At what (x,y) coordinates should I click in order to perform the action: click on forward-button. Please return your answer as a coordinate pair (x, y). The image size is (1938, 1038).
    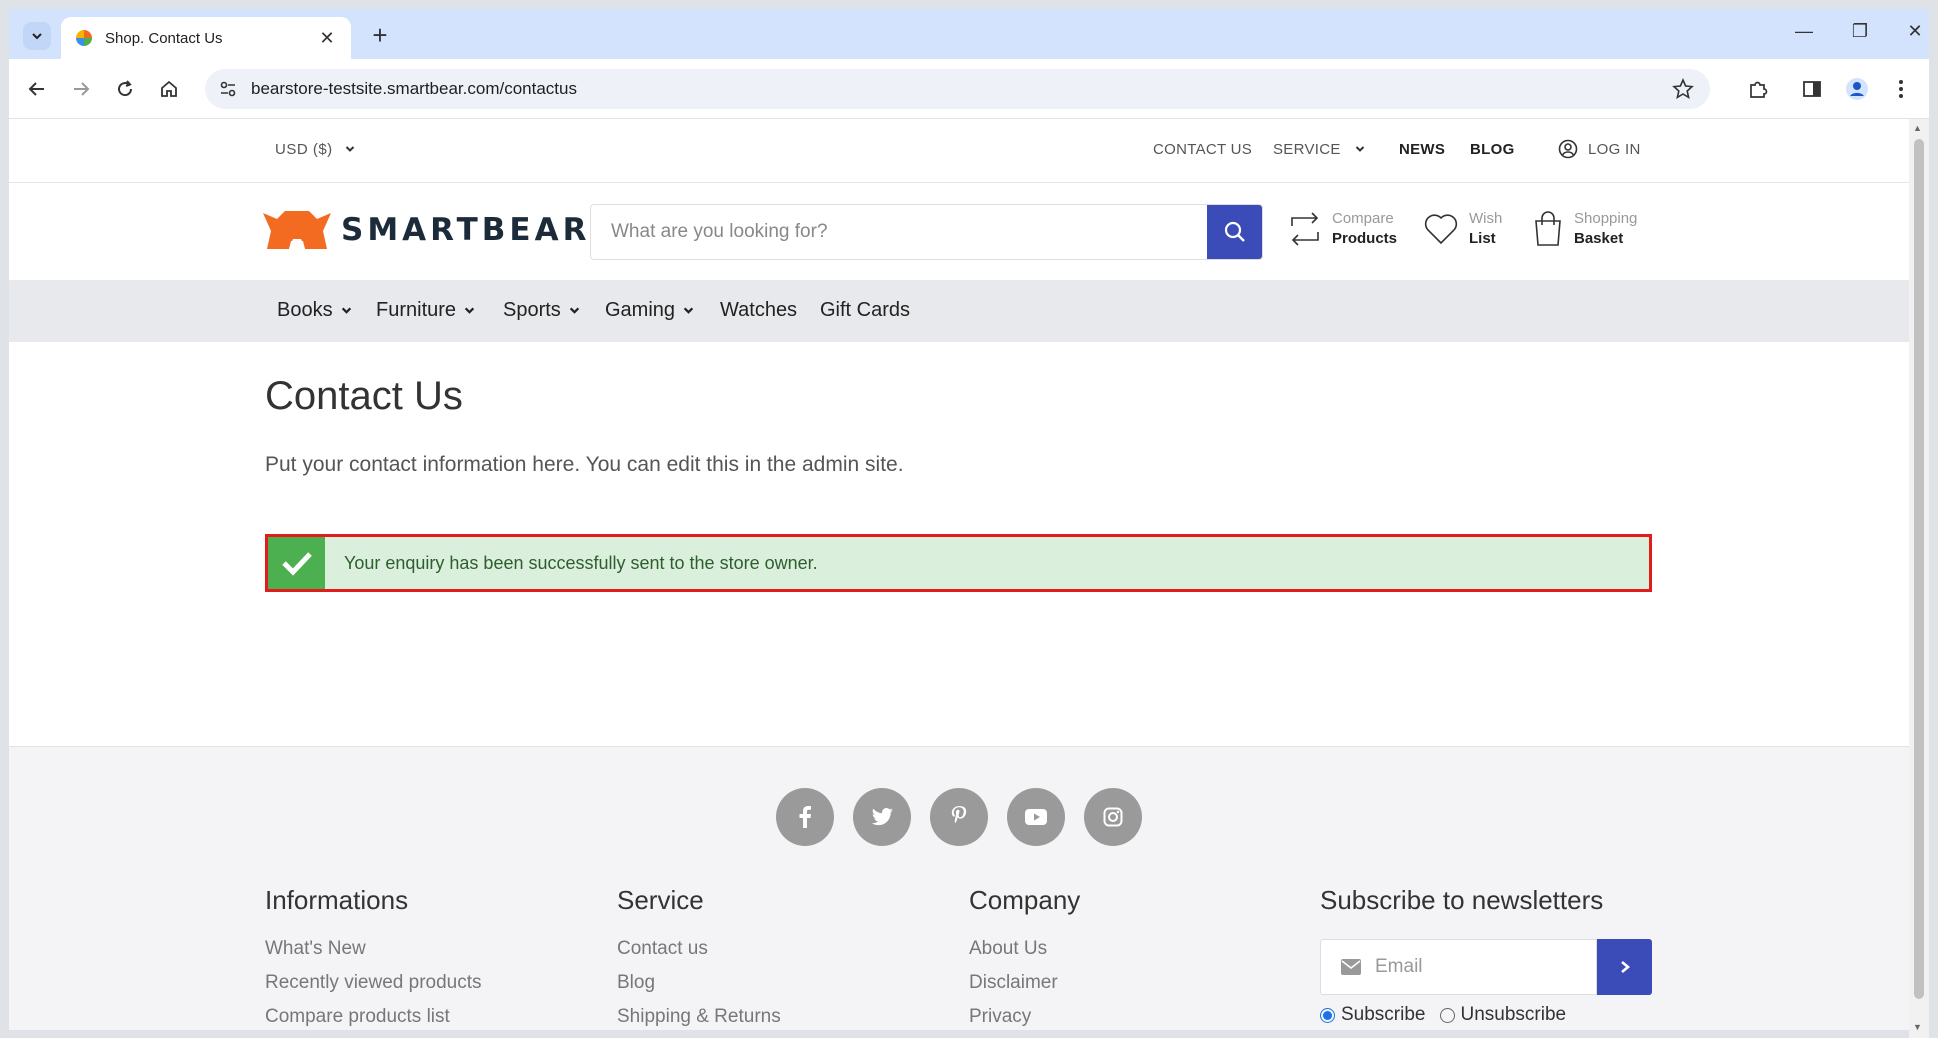
    Looking at the image, I should click on (81, 89).